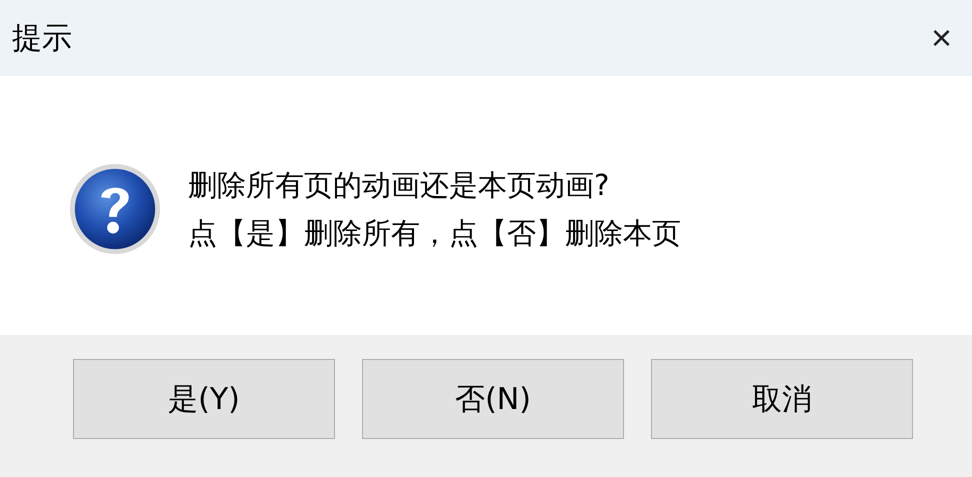 The image size is (972, 477). I want to click on dialog-button: 取消, so click(782, 399).